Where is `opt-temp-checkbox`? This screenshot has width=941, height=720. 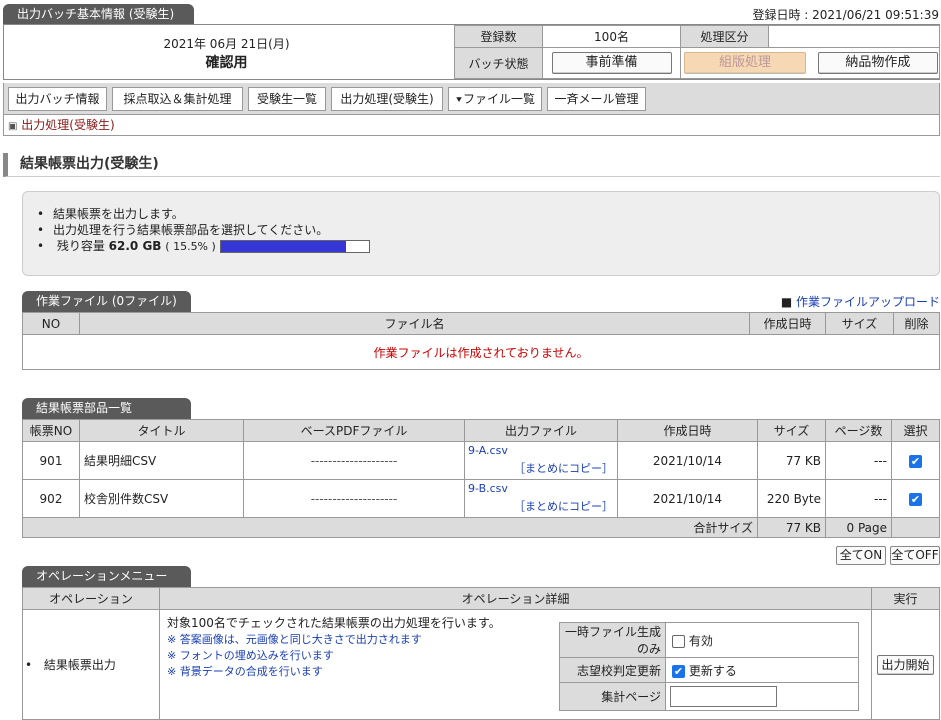
opt-temp-checkbox is located at coordinates (678, 641).